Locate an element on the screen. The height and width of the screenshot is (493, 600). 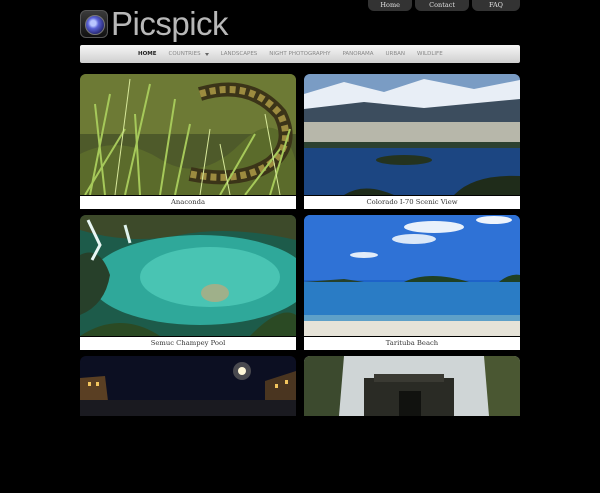
anaconda-photo is located at coordinates (188, 134).